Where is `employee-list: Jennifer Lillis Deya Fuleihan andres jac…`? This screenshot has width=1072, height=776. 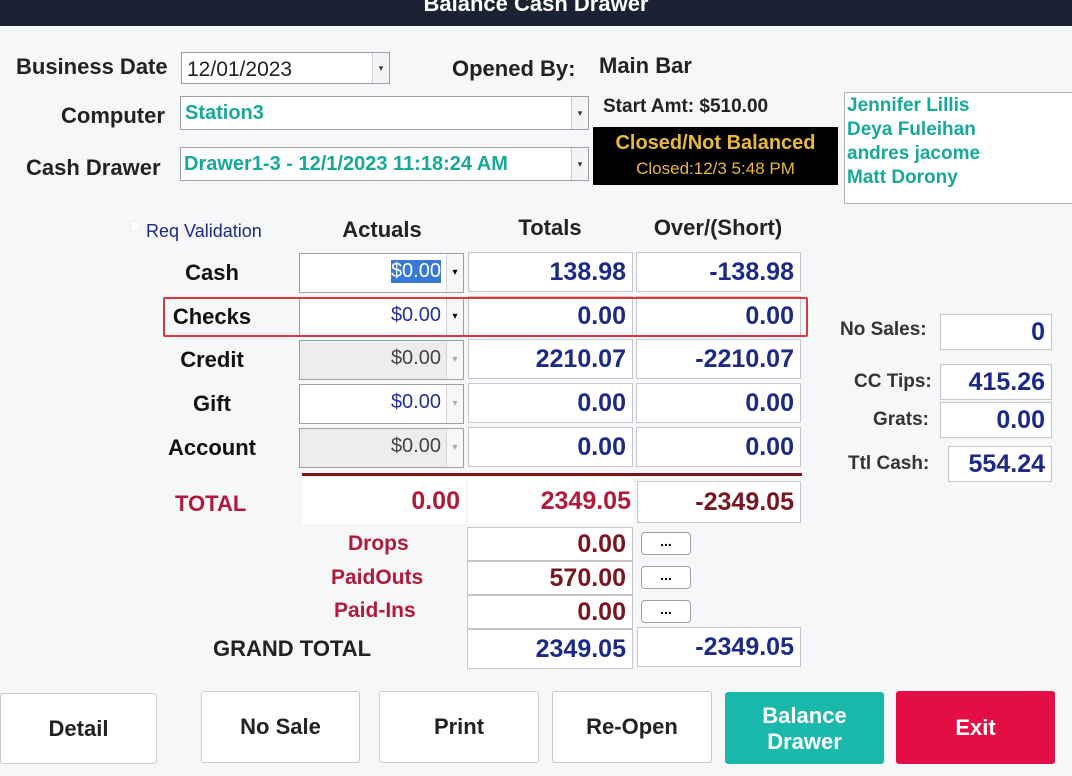
employee-list: Jennifer Lillis Deya Fuleihan andres jac… is located at coordinates (958, 148).